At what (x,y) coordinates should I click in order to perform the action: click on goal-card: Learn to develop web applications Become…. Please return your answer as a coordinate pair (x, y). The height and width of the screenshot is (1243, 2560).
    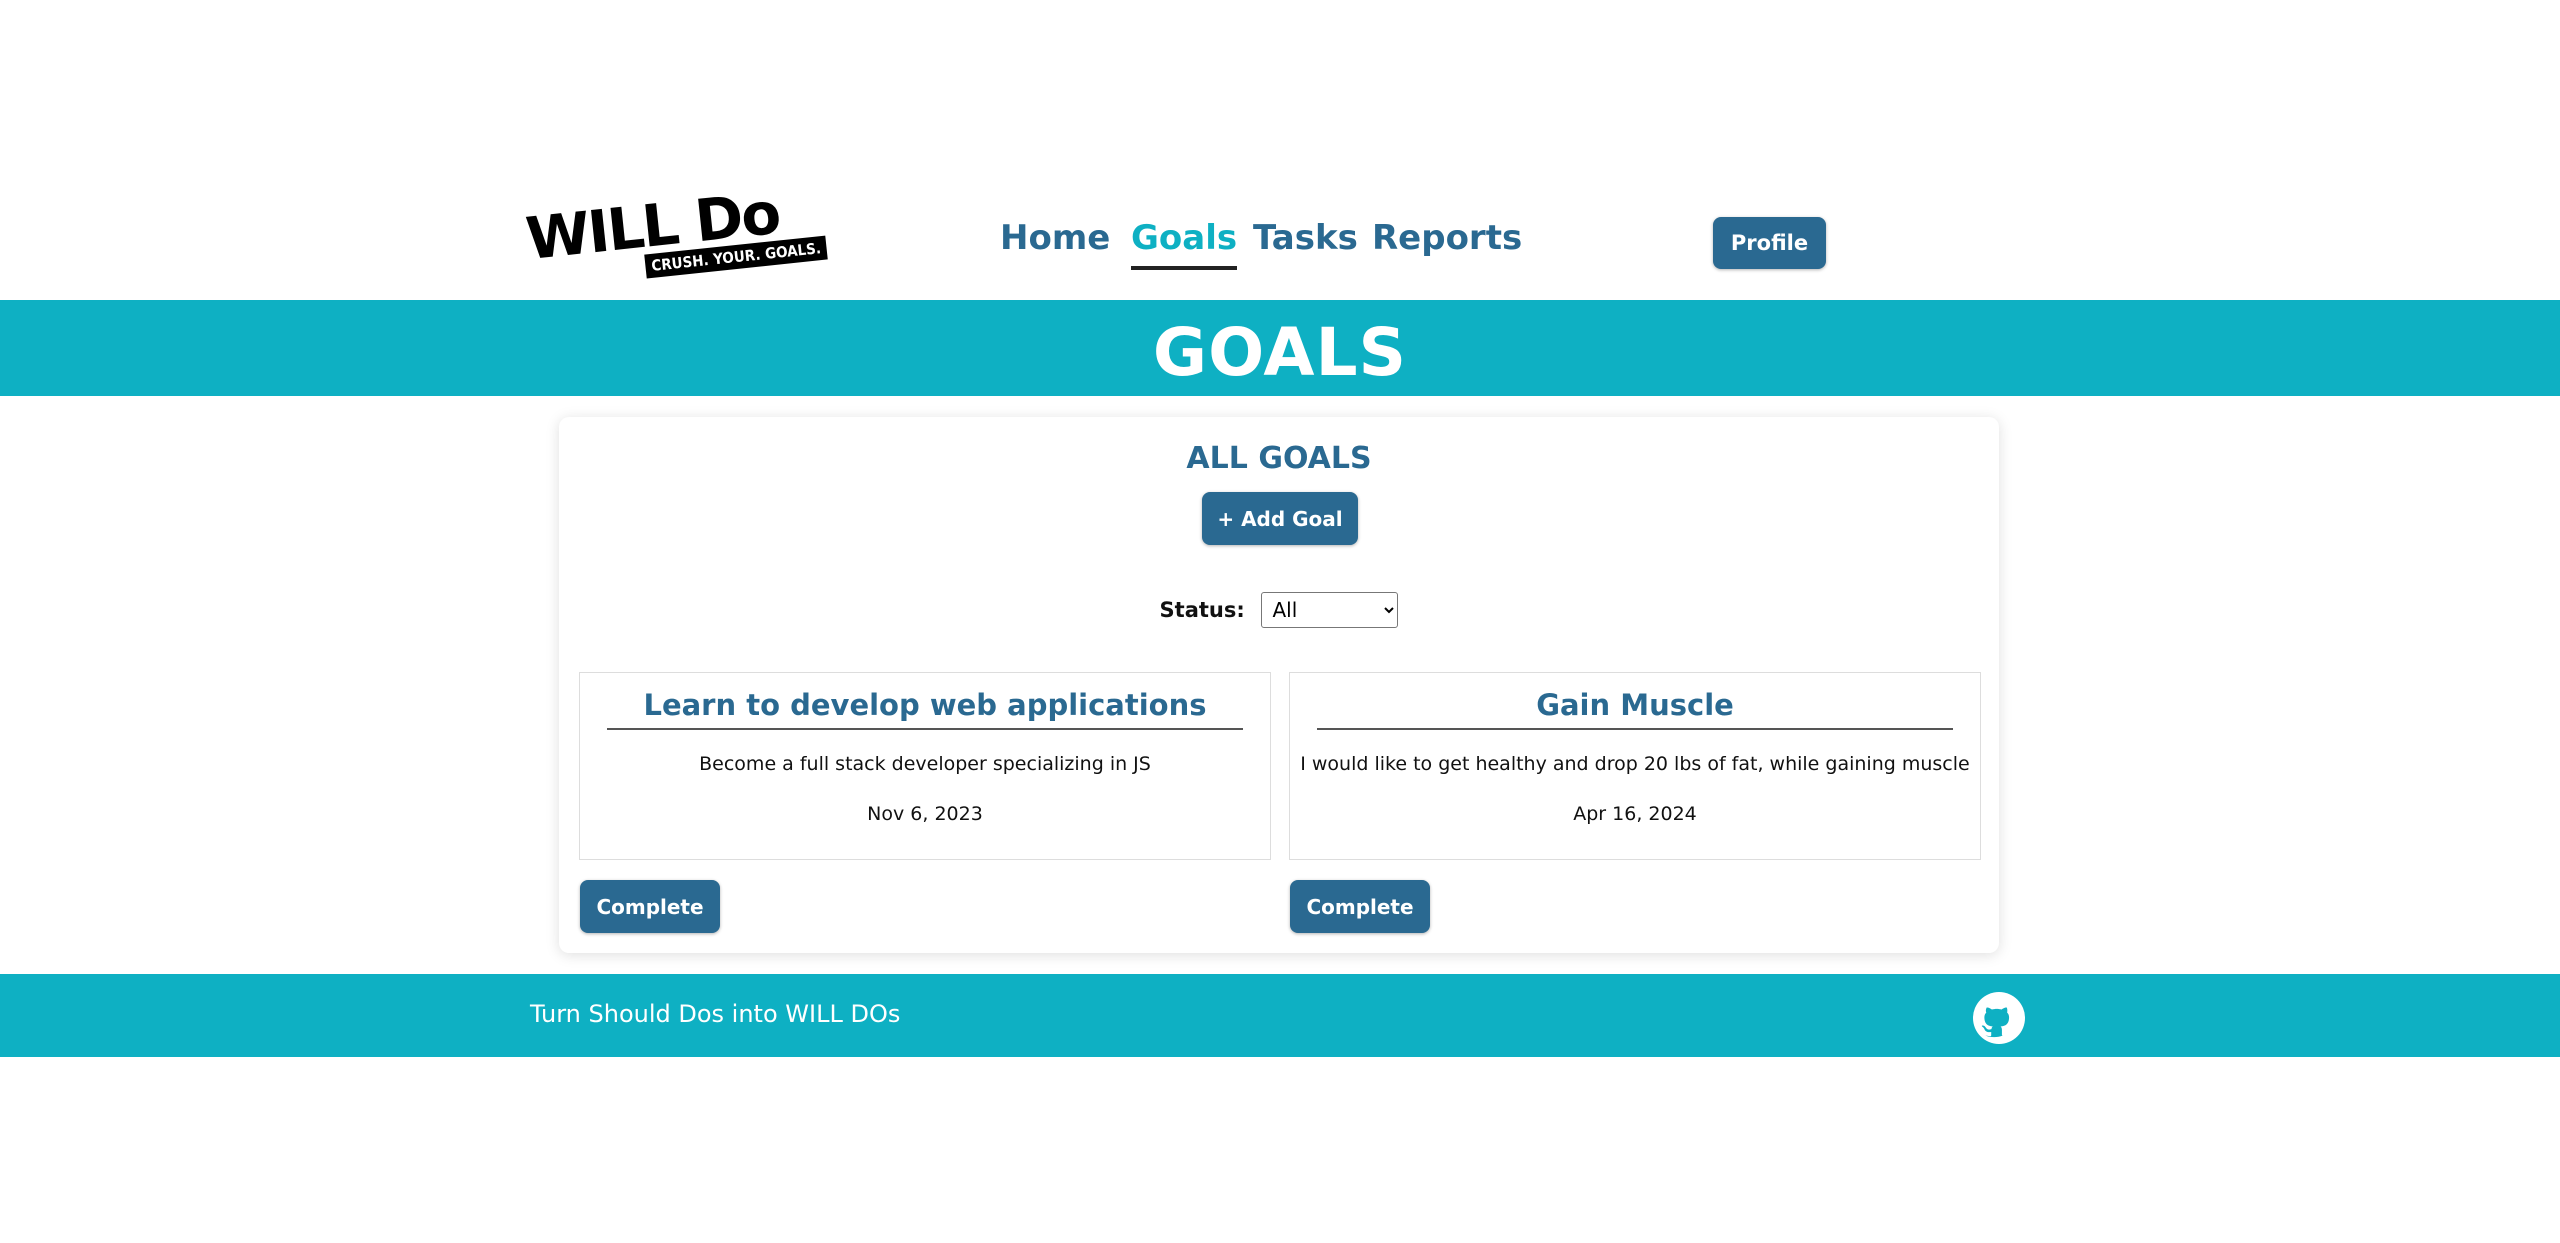
    Looking at the image, I should click on (925, 766).